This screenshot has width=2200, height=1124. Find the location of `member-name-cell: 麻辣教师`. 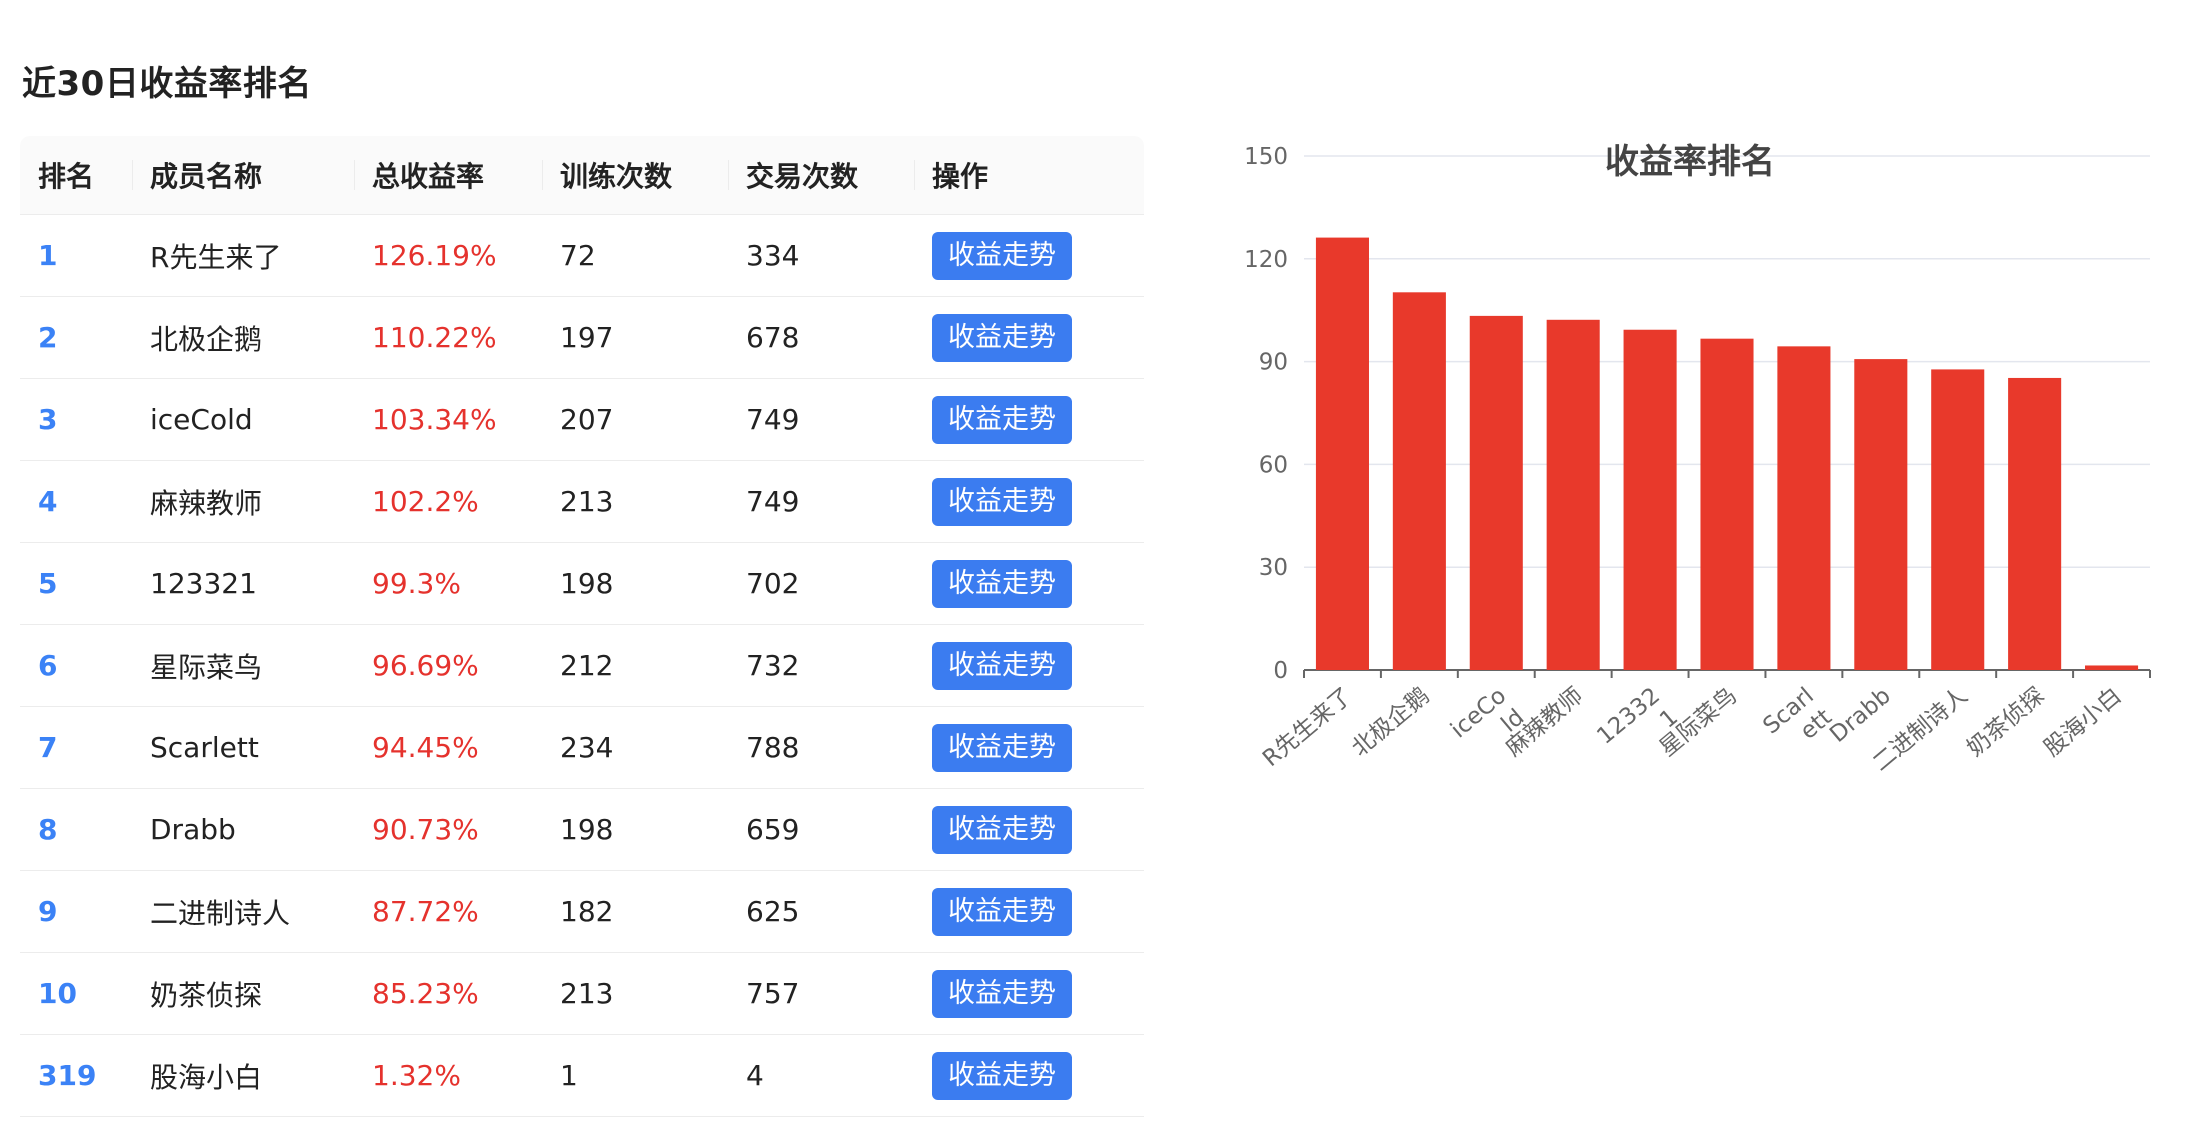

member-name-cell: 麻辣教师 is located at coordinates (243, 501).